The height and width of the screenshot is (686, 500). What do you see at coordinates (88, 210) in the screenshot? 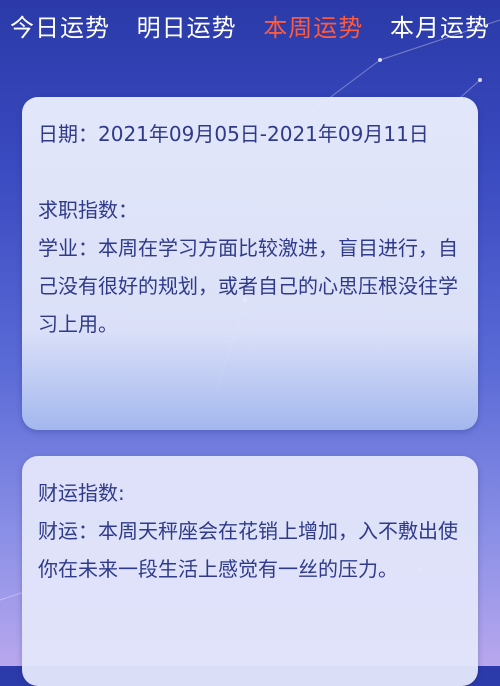
I see `job-index-heading: 求职指数：` at bounding box center [88, 210].